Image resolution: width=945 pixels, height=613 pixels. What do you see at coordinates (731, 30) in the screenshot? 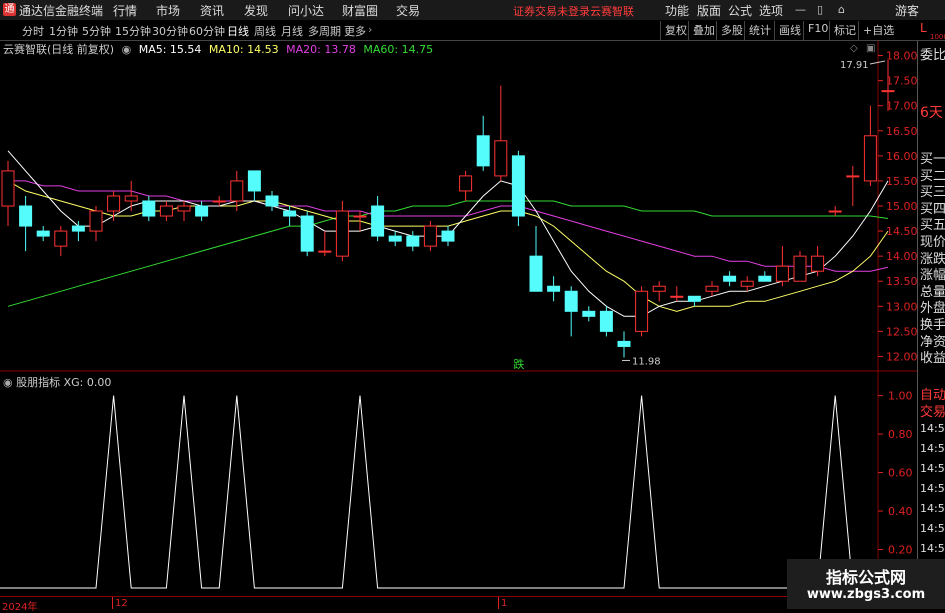
I see `btn-duogu: 多股` at bounding box center [731, 30].